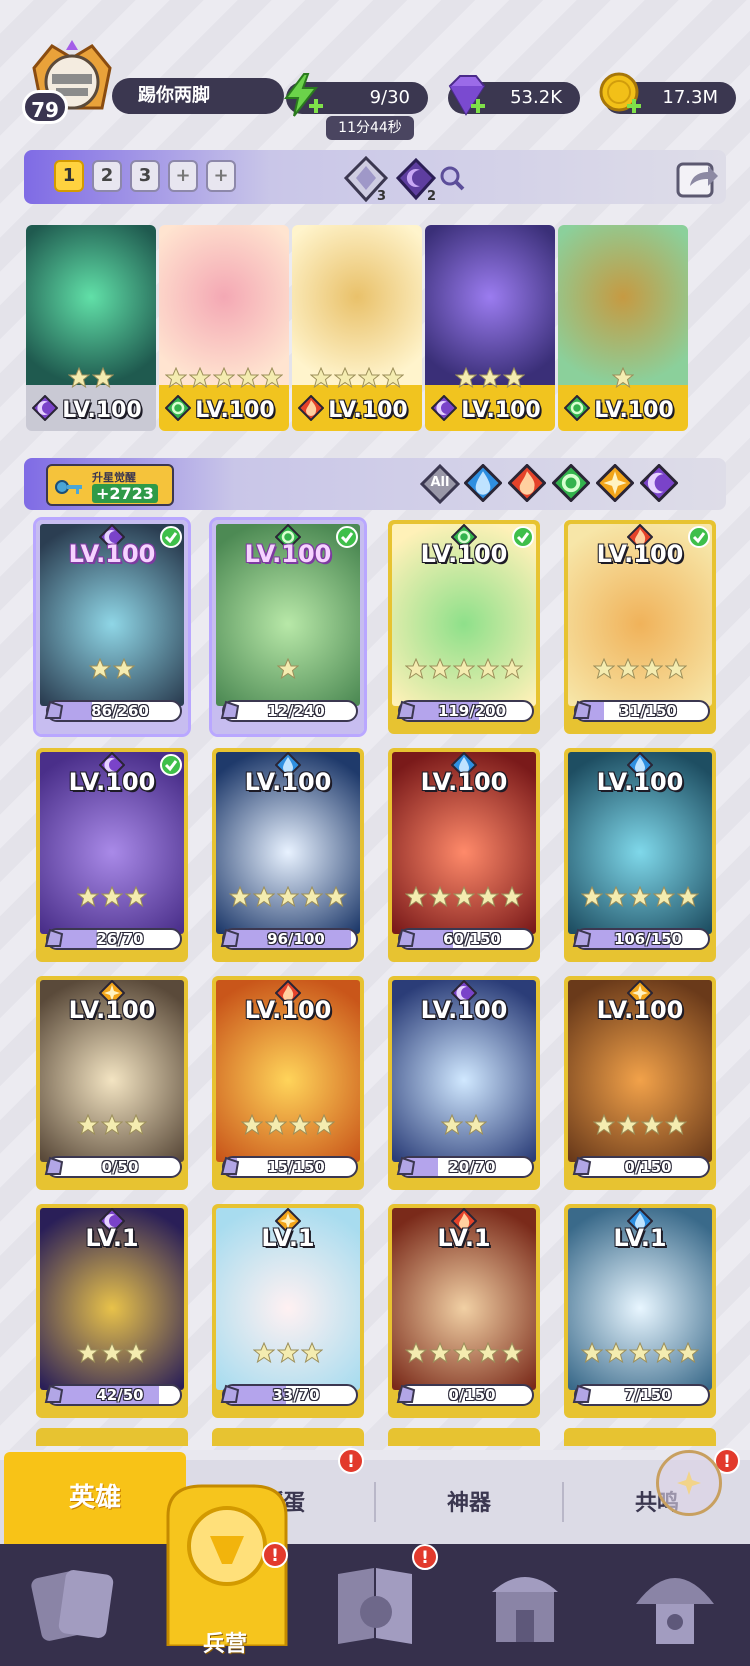 The width and height of the screenshot is (750, 1666). I want to click on tab-heroes: 英雄, so click(95, 1498).